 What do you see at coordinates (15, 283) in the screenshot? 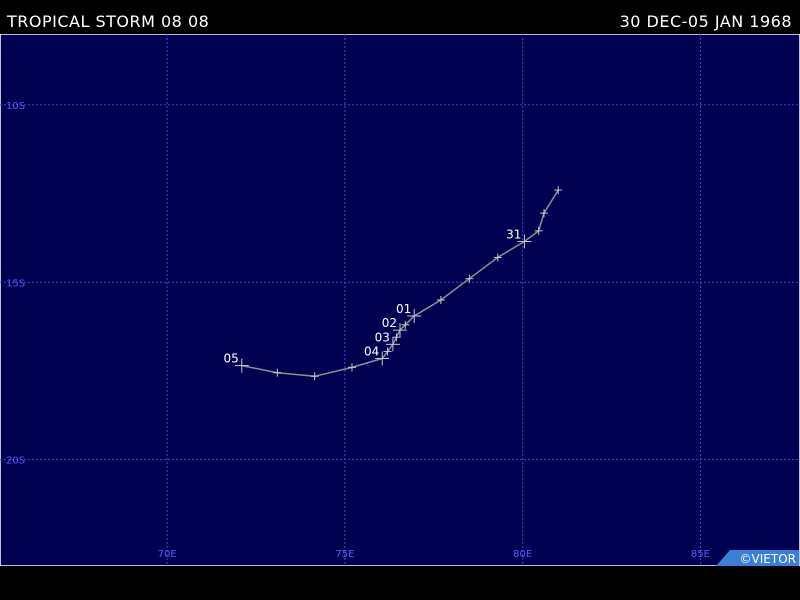
I see `latitude-label: 15S` at bounding box center [15, 283].